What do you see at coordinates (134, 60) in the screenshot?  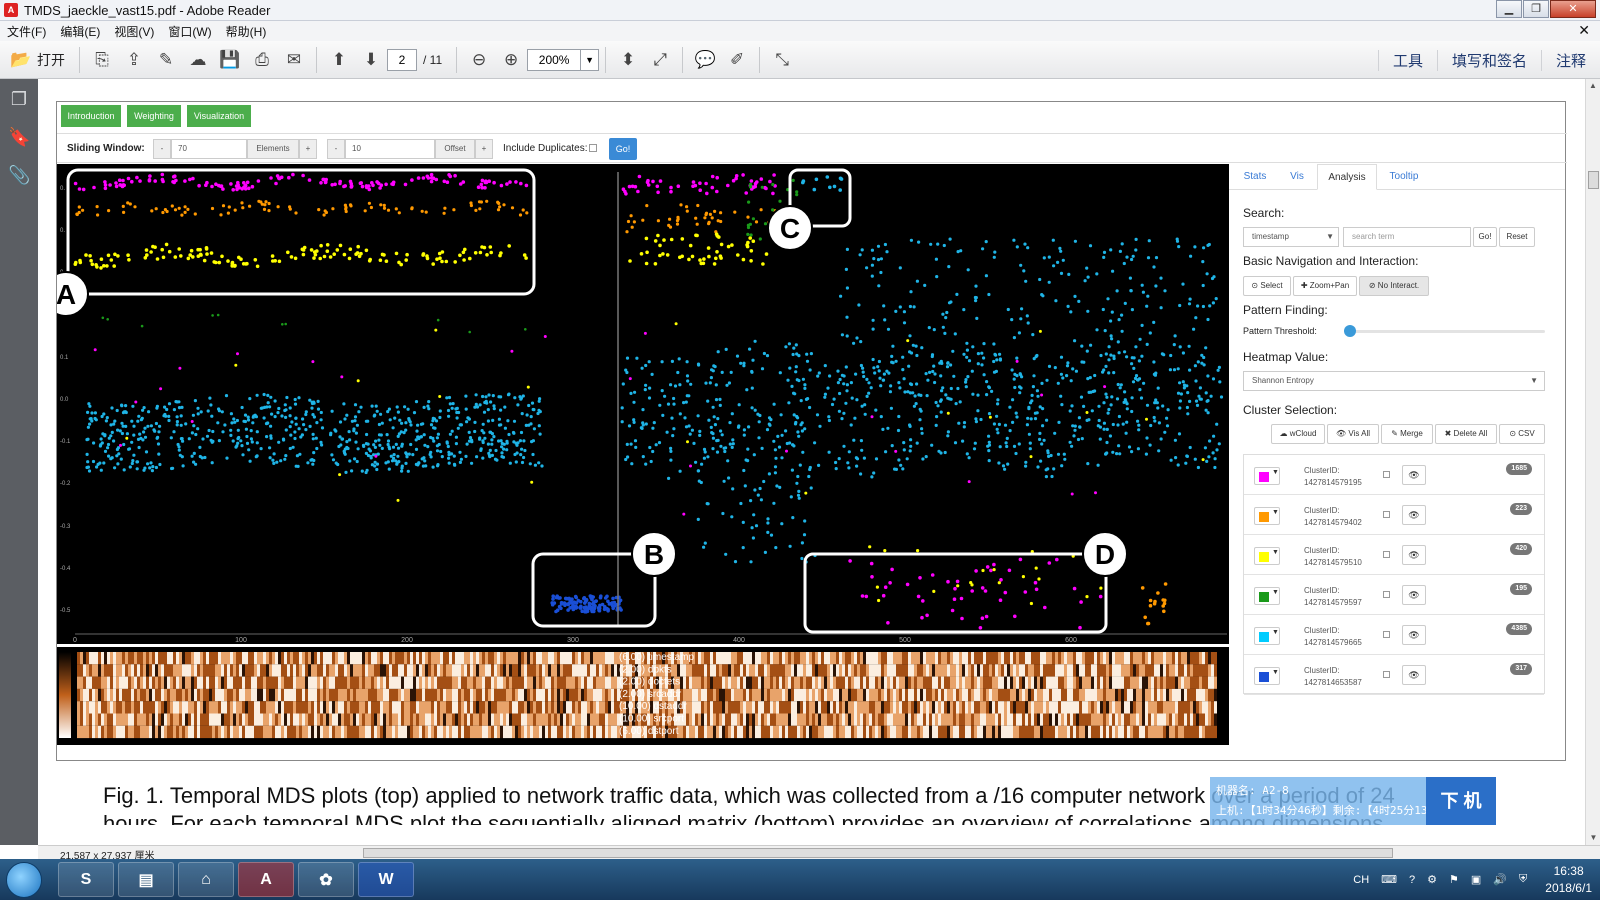 I see `export-pdf-icon: ⇪` at bounding box center [134, 60].